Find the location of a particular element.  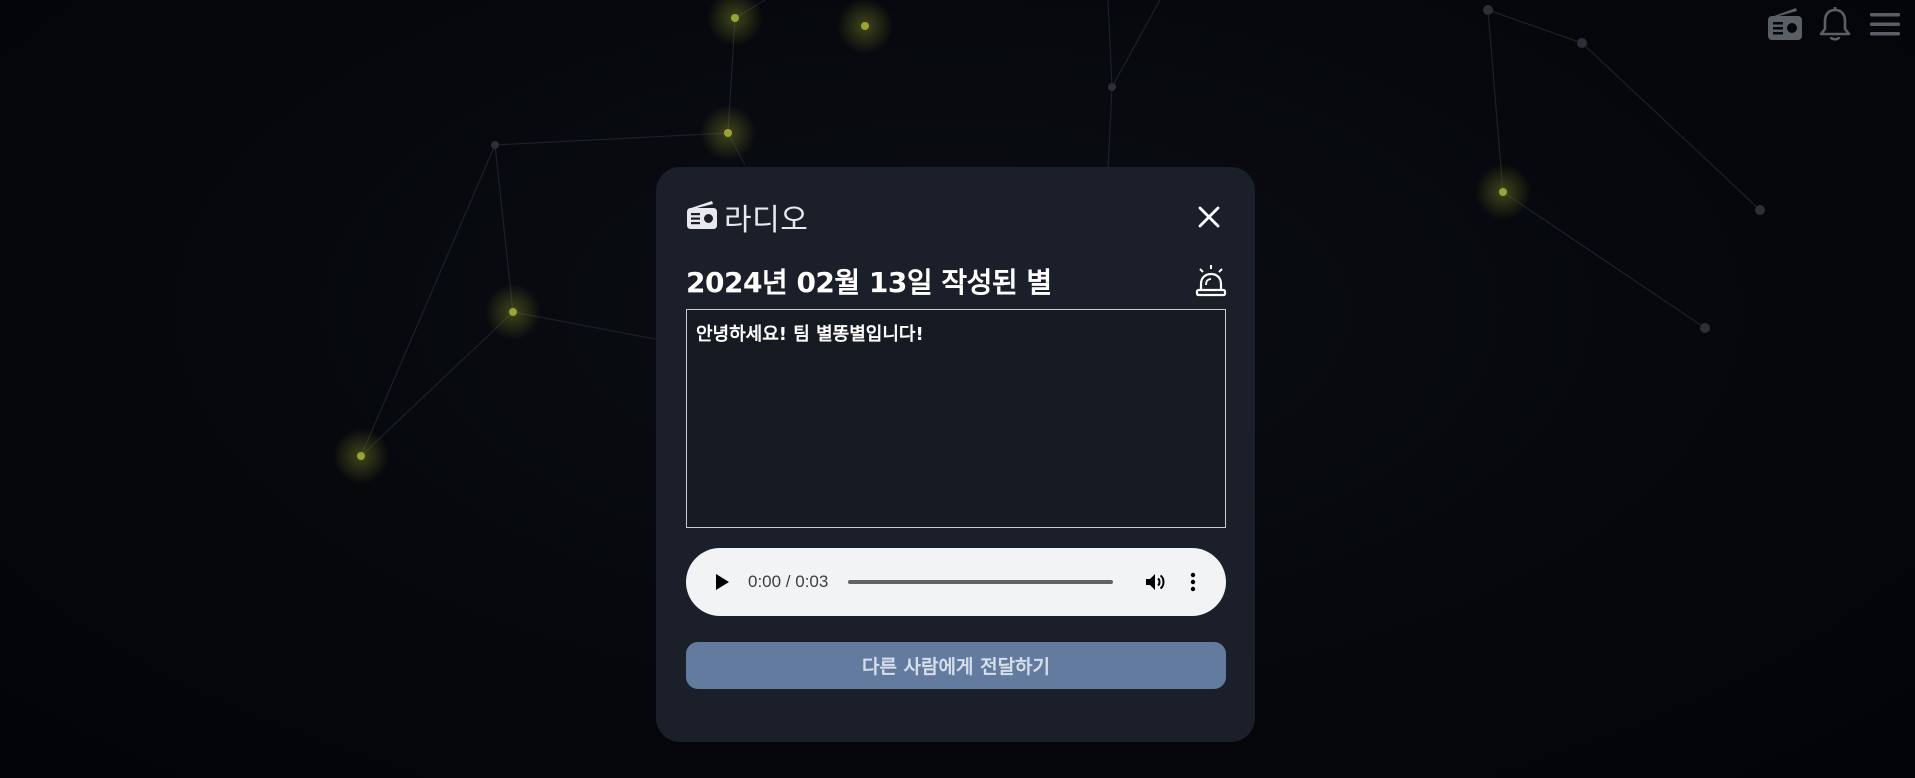

audio-time: 0:00 / 0:03 is located at coordinates (788, 581).